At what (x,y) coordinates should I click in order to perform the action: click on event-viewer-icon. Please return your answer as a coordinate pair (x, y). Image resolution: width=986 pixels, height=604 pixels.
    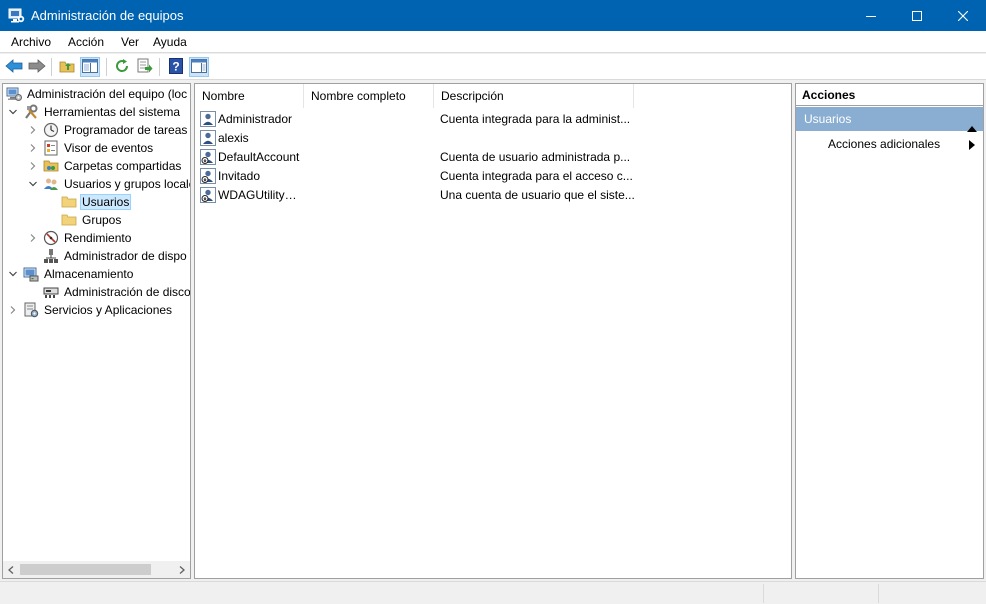
    Looking at the image, I should click on (51, 148).